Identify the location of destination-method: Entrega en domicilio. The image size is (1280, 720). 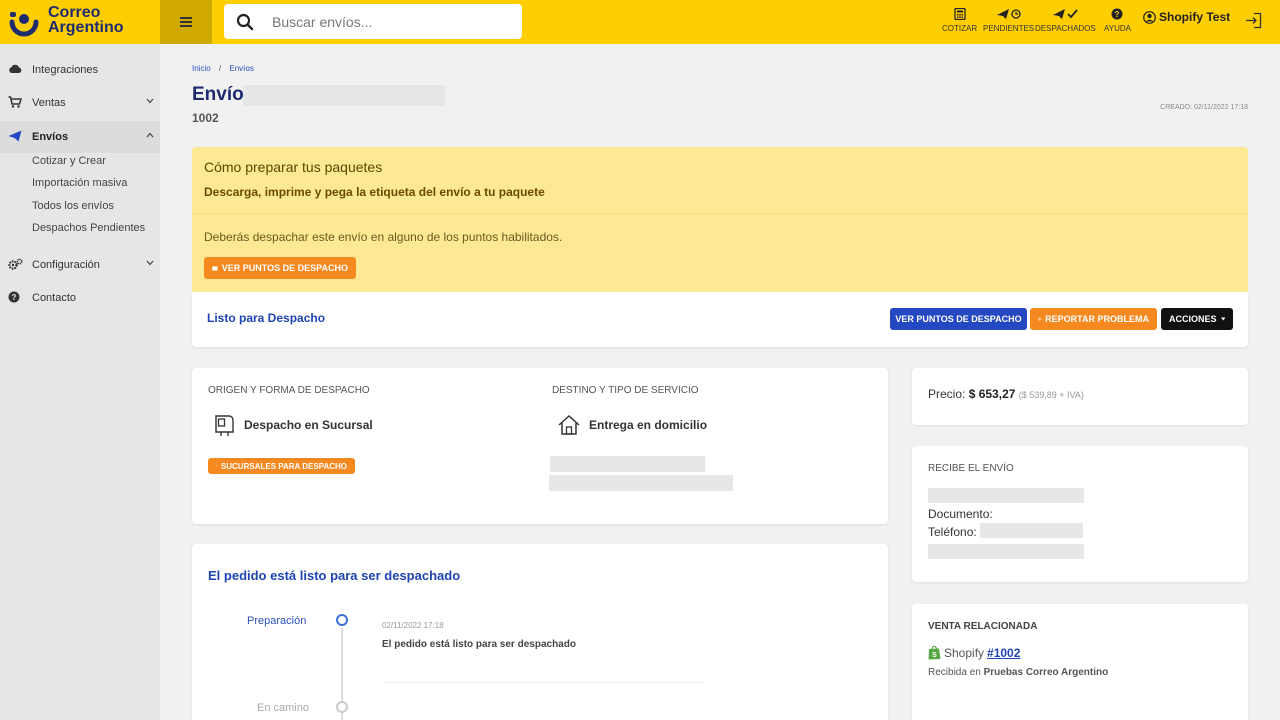
(632, 425).